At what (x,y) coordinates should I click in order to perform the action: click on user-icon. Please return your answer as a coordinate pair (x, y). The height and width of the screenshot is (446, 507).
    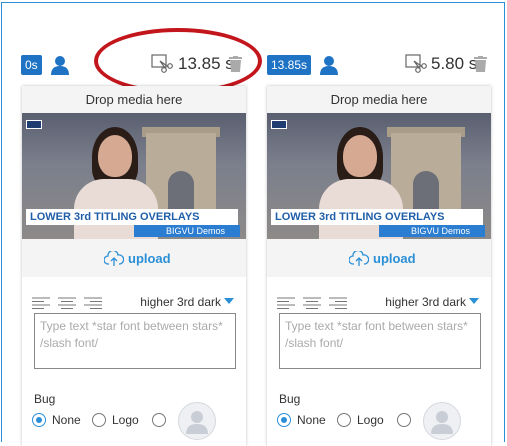
    Looking at the image, I should click on (329, 65).